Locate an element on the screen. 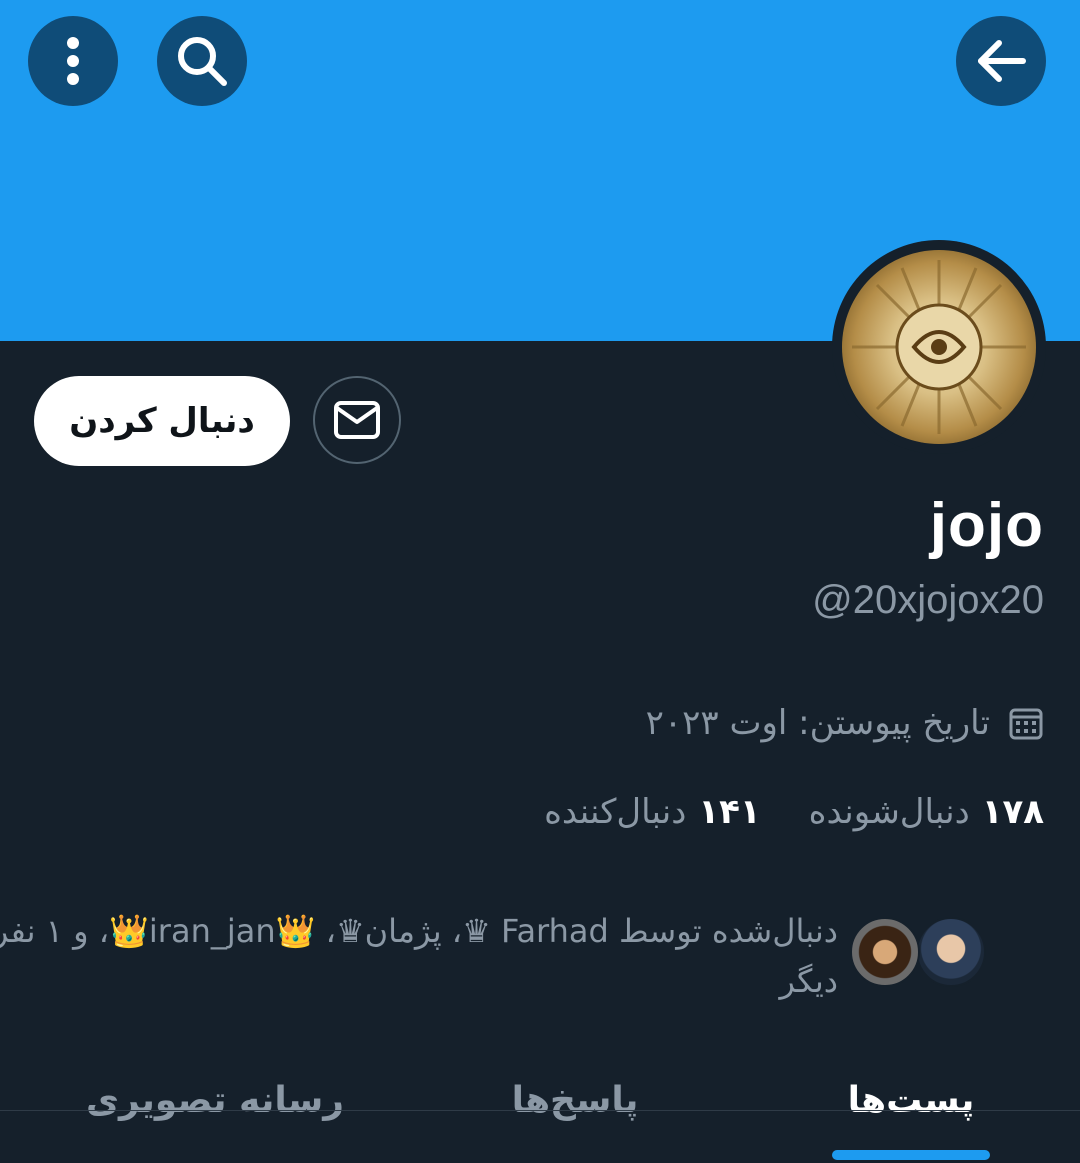 The width and height of the screenshot is (1080, 1163). following-label: دنبال‌شونده is located at coordinates (889, 812).